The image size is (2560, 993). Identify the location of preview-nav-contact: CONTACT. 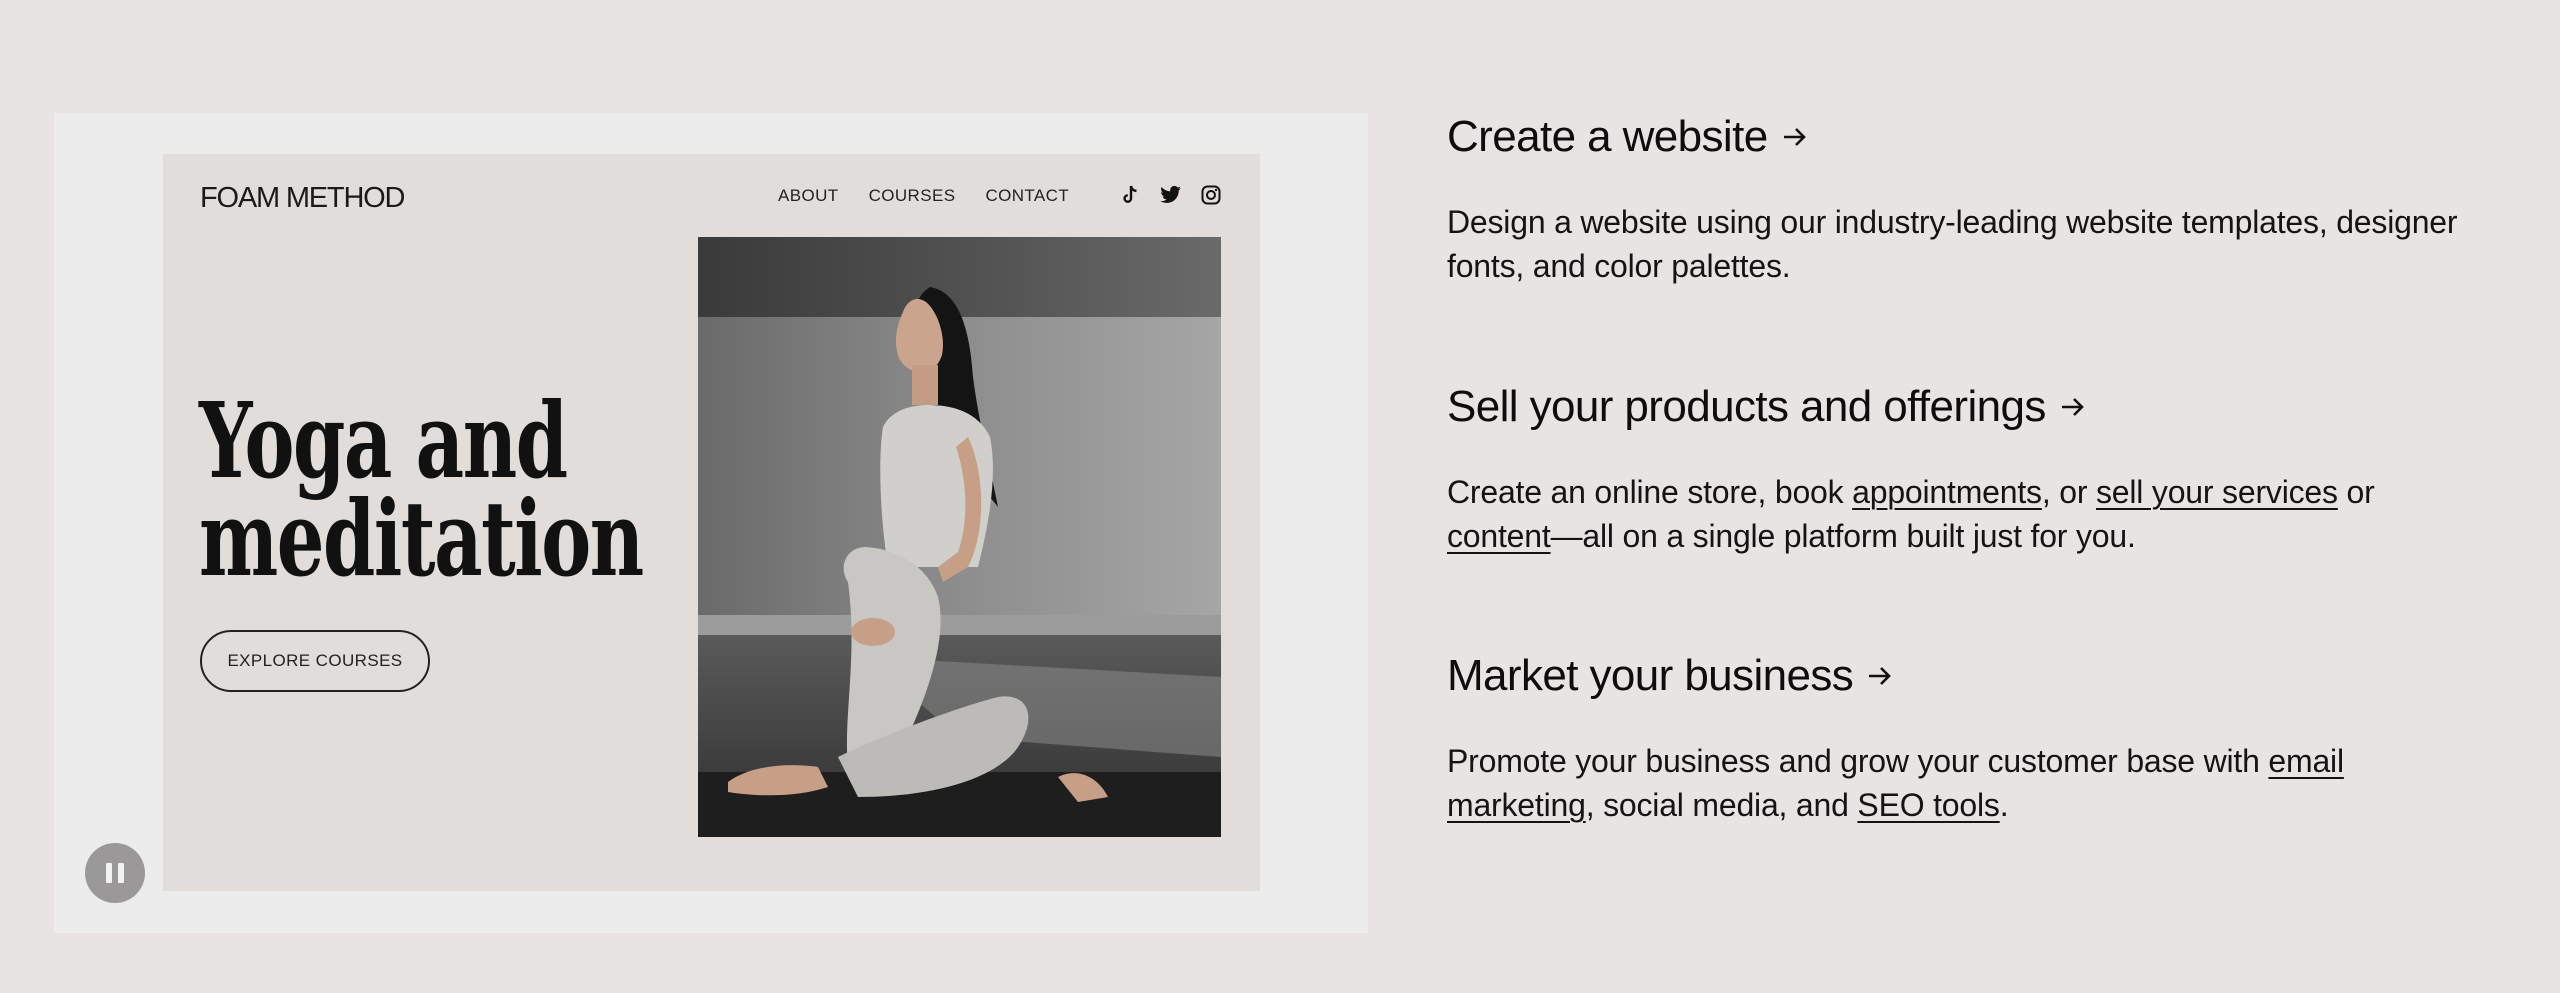
(1027, 196).